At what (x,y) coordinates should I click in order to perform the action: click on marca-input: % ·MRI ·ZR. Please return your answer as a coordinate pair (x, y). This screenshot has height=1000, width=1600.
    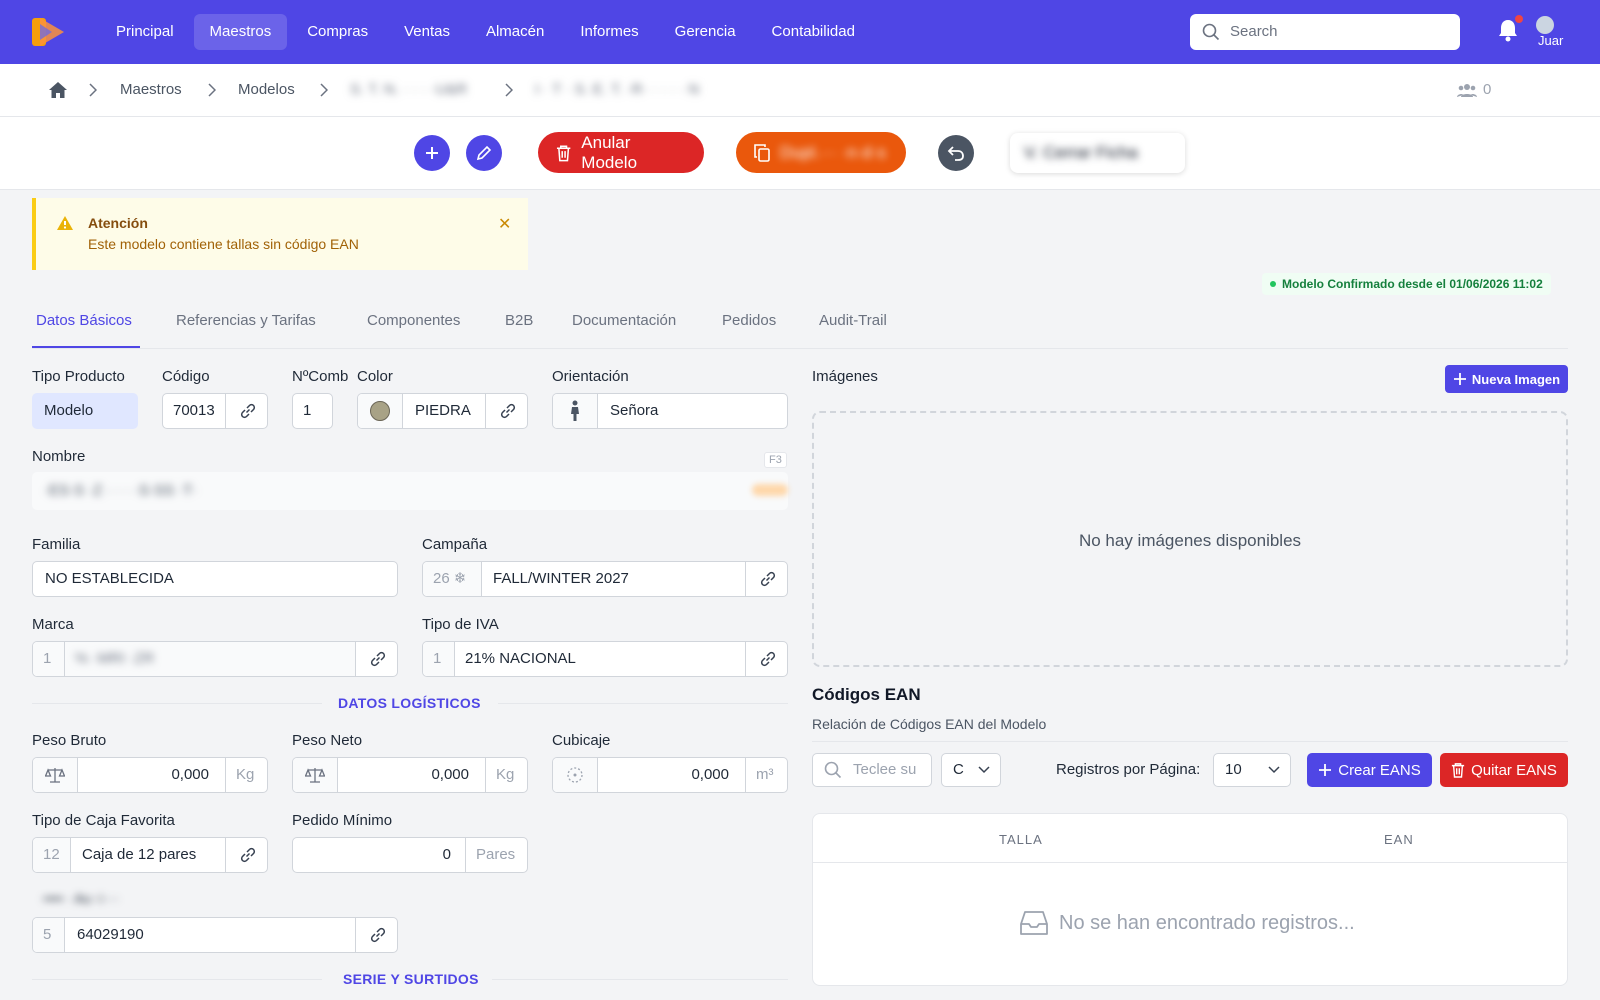
    Looking at the image, I should click on (210, 659).